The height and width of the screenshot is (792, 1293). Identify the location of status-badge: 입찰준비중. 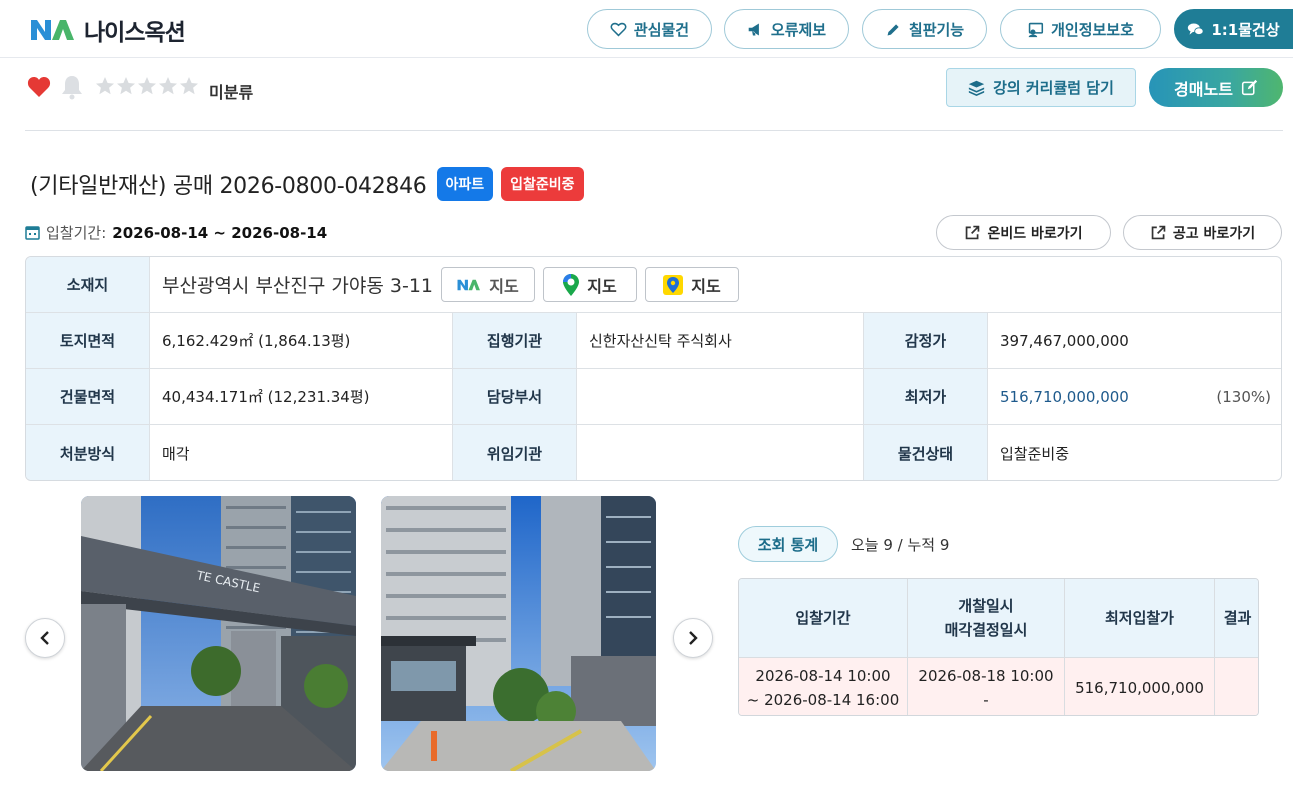
(542, 184).